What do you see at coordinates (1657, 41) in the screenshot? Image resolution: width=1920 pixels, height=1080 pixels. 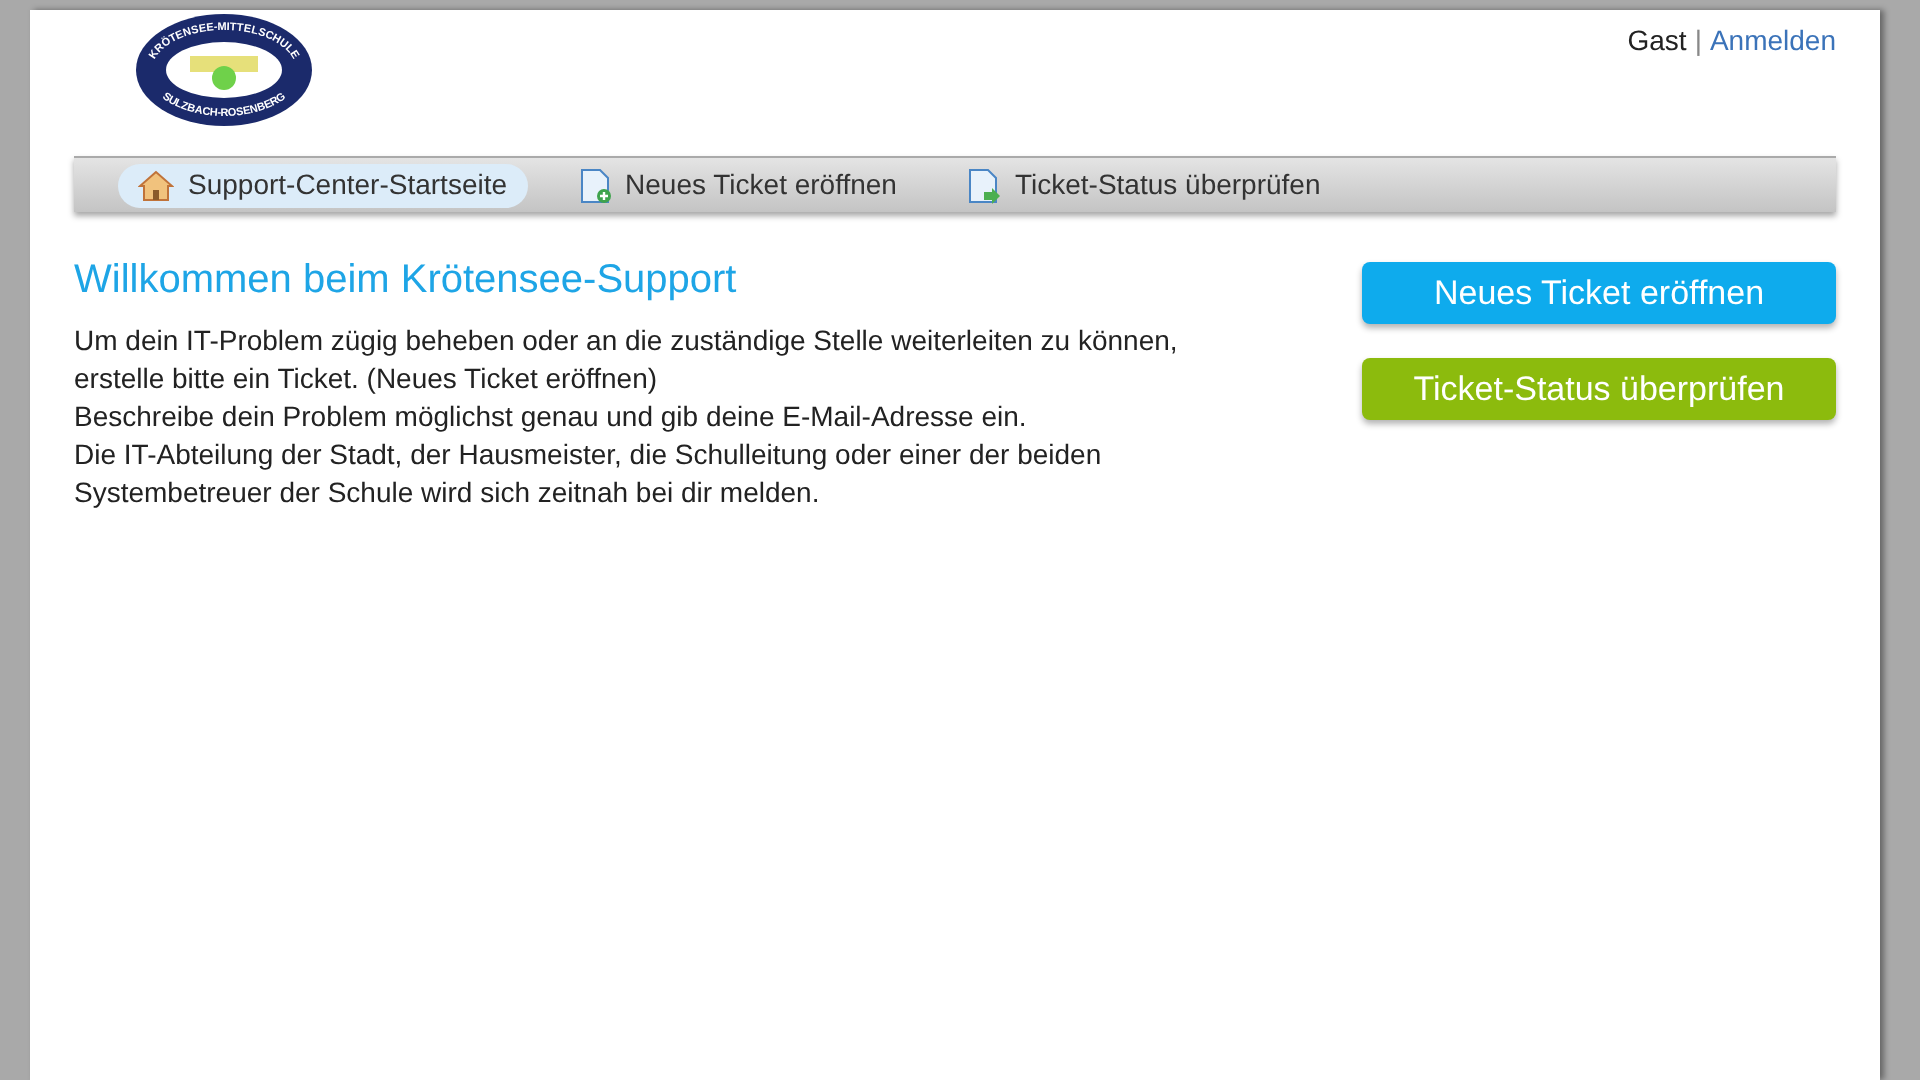 I see `user-name: Gast` at bounding box center [1657, 41].